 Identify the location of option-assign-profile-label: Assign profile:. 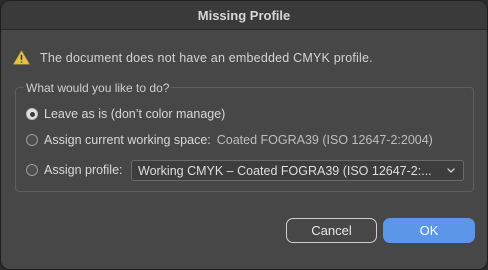
(83, 170).